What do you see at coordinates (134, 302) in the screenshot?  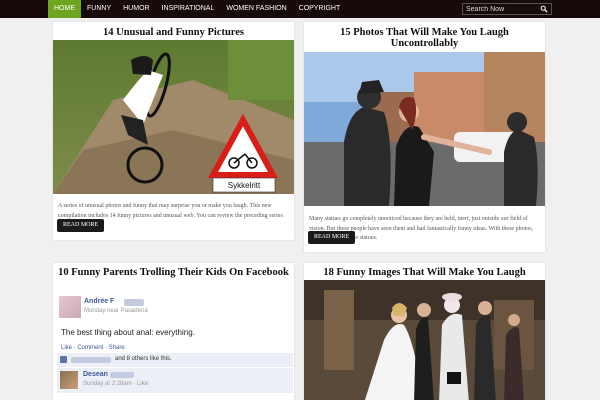 I see `blurred-name` at bounding box center [134, 302].